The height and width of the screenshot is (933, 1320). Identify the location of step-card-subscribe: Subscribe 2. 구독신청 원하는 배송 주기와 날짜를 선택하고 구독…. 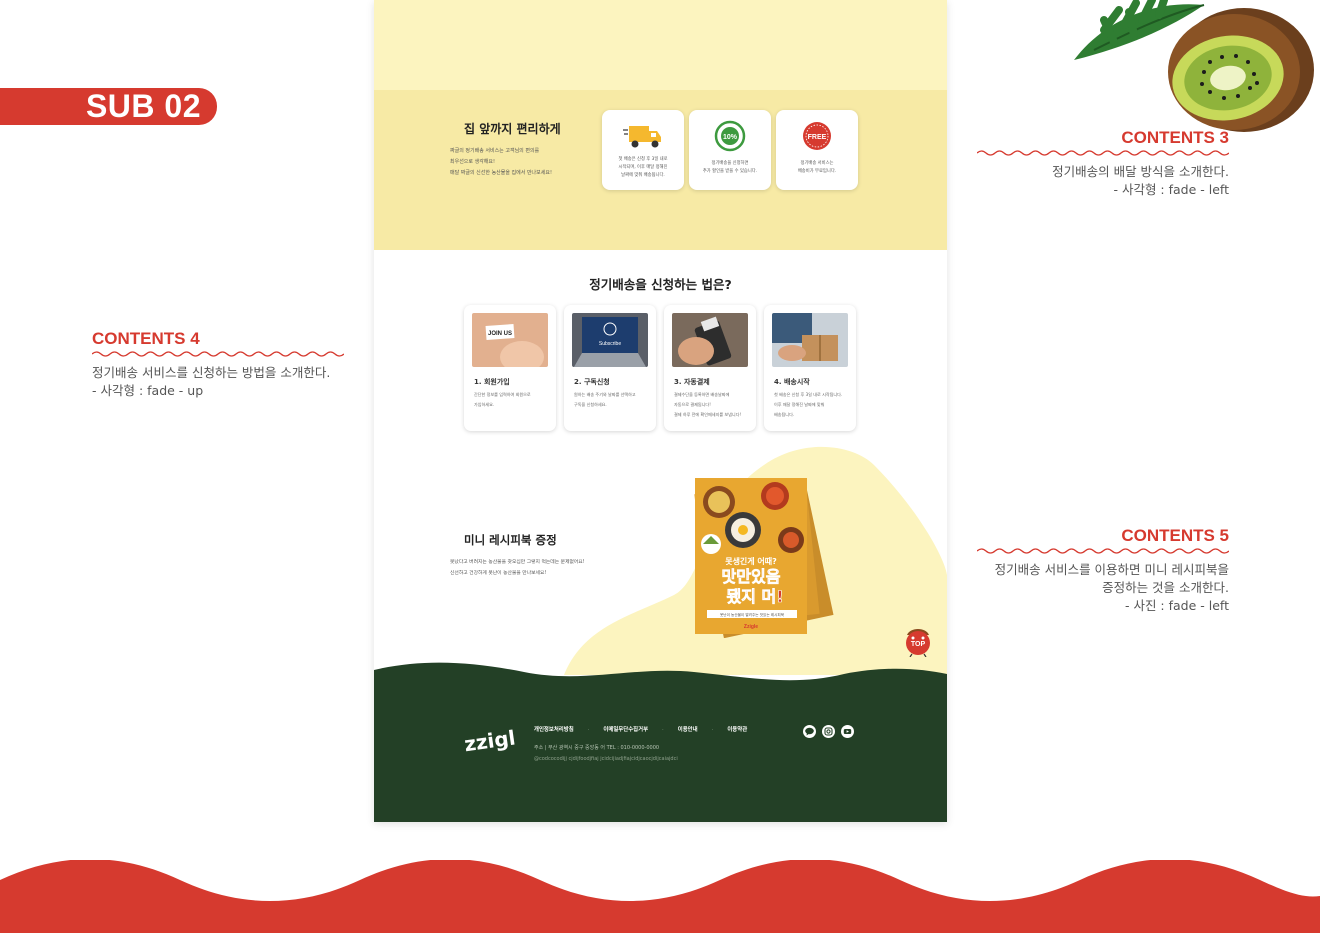
(610, 368).